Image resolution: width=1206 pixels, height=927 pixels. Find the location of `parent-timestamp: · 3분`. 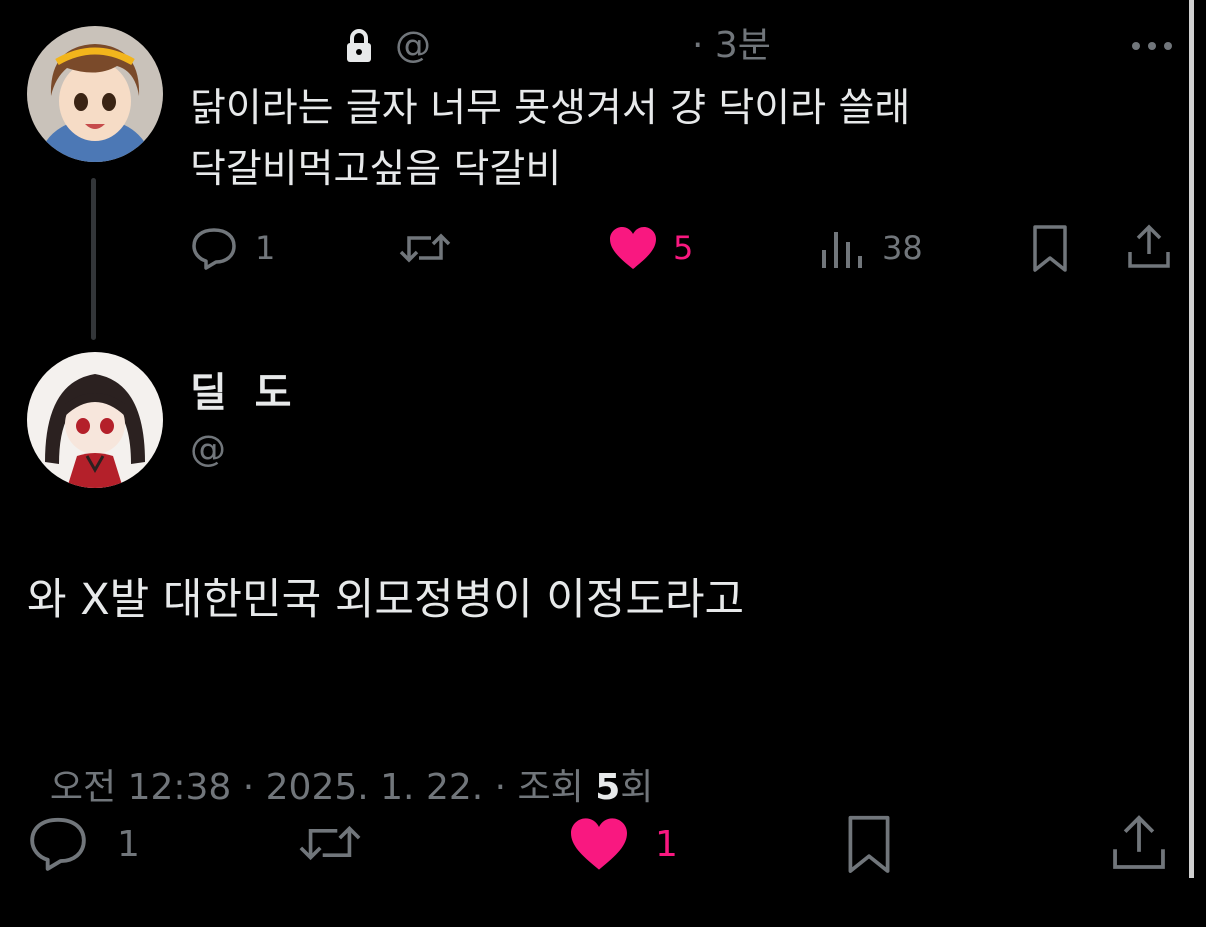

parent-timestamp: · 3분 is located at coordinates (731, 46).